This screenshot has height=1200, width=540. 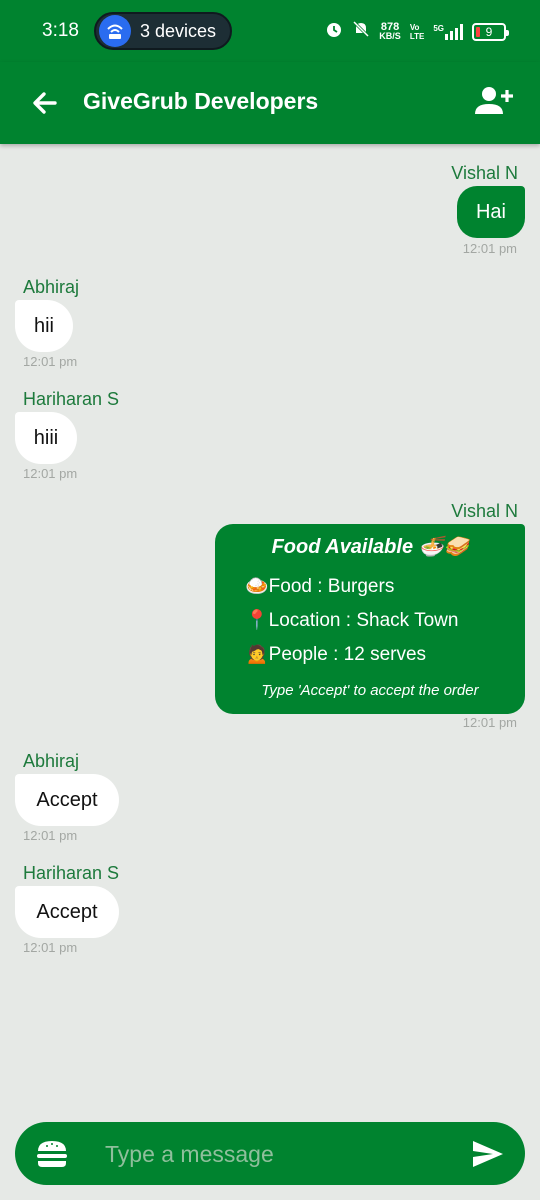 I want to click on food-people-line: 🙍People : 12 serves, so click(x=336, y=654).